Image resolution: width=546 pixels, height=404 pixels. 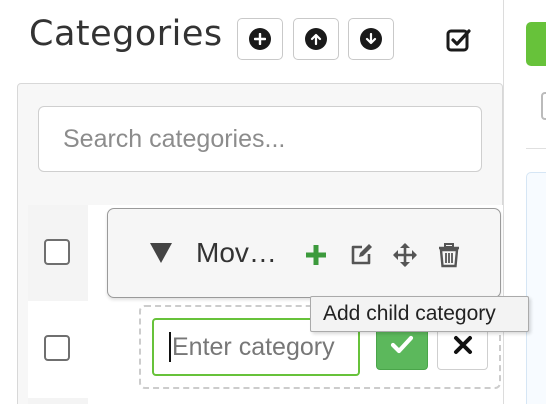 I want to click on arrow-up-circle-icon, so click(x=316, y=39).